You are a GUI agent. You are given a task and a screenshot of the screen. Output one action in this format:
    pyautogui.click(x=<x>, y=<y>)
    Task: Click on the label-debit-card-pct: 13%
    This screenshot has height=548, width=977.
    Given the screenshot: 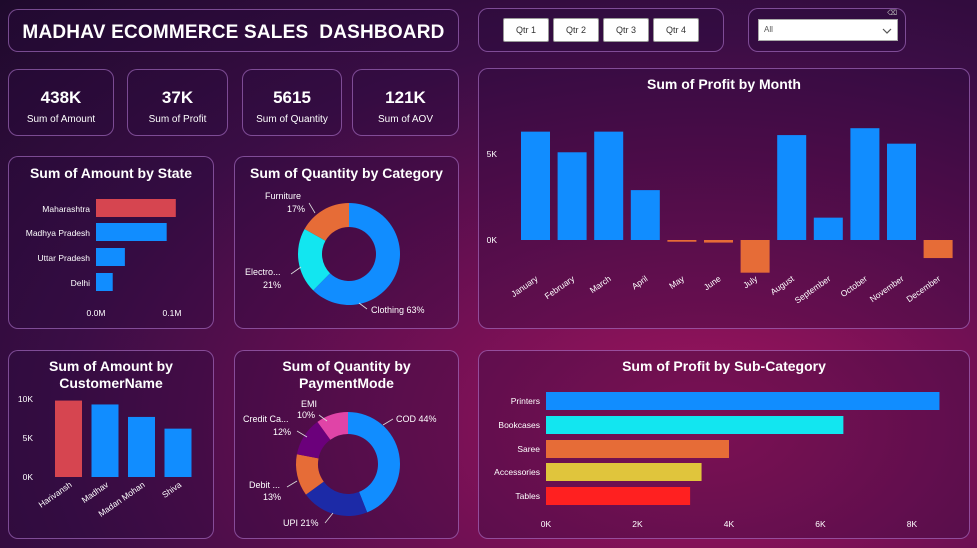 What is the action you would take?
    pyautogui.click(x=272, y=497)
    